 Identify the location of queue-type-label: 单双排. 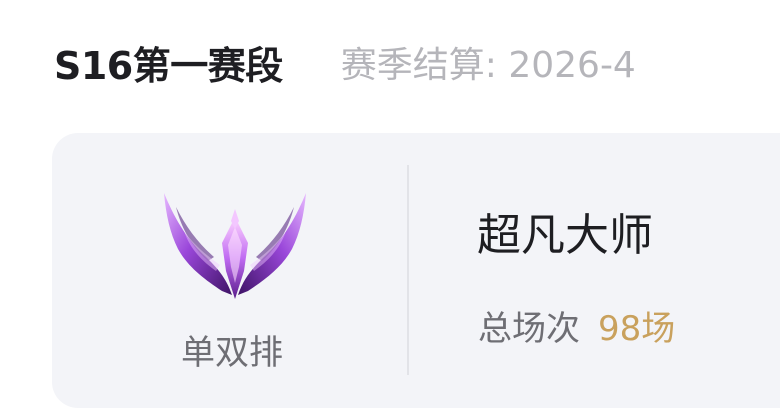
(232, 353).